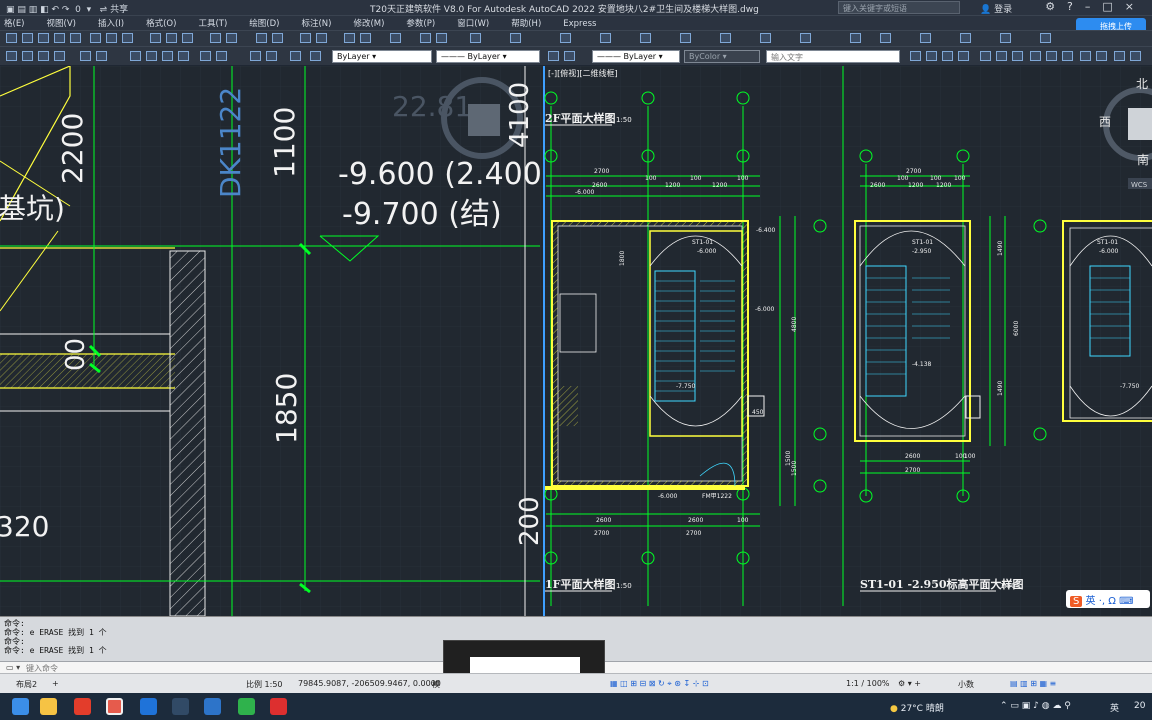 This screenshot has width=1152, height=720. I want to click on add-layout-icon: +, so click(55, 683).